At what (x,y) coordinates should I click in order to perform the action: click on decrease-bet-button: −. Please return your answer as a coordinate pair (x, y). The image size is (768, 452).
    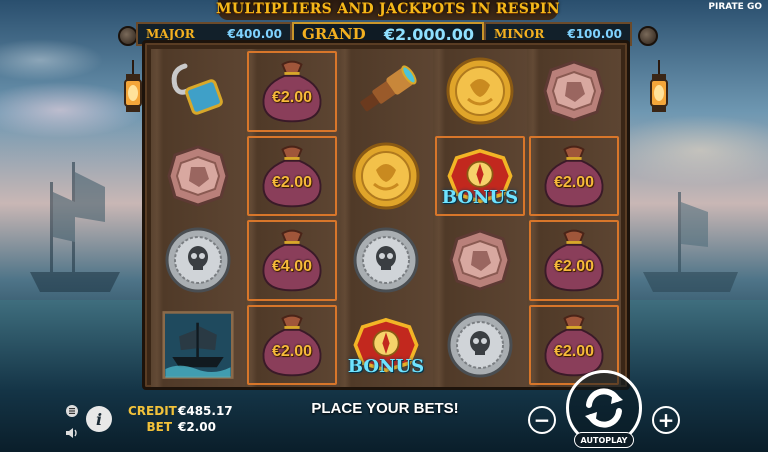
    Looking at the image, I should click on (542, 420).